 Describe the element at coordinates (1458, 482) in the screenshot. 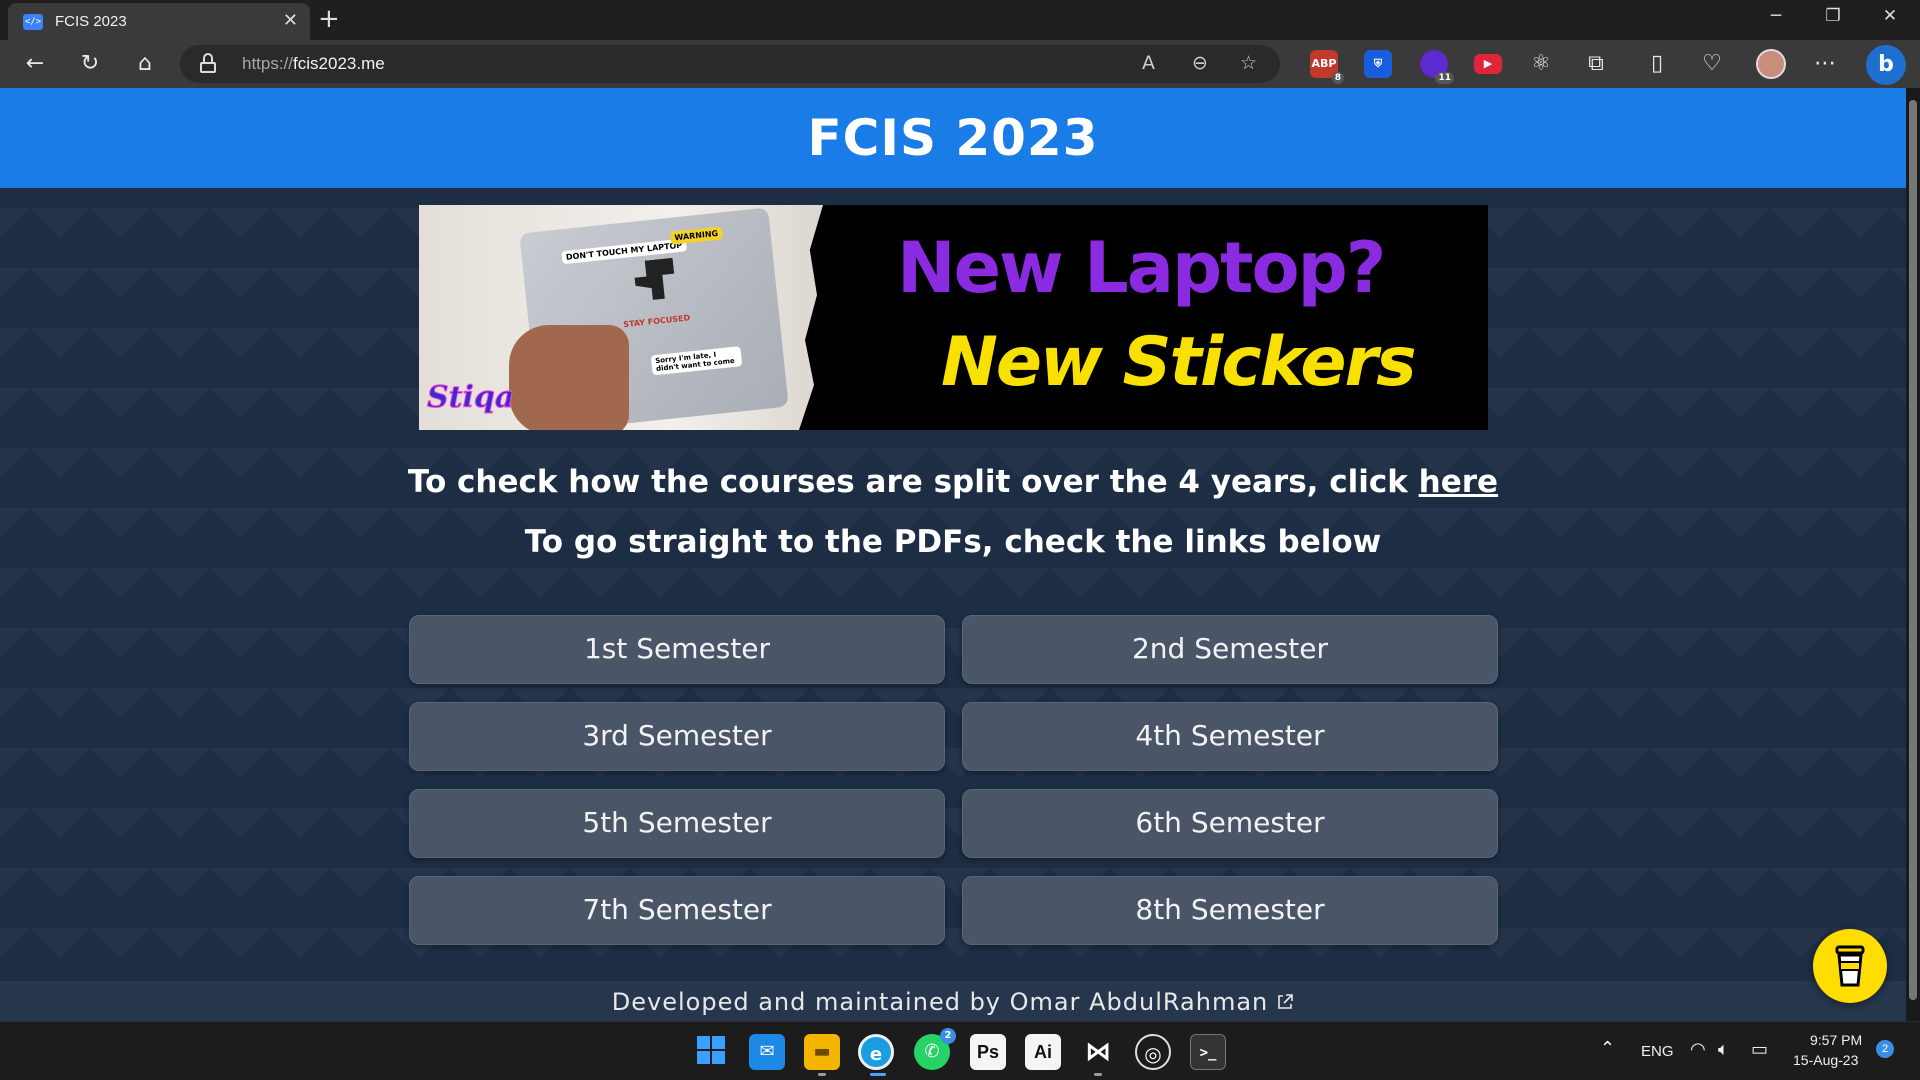

I see `courses-split-link: here` at that location.